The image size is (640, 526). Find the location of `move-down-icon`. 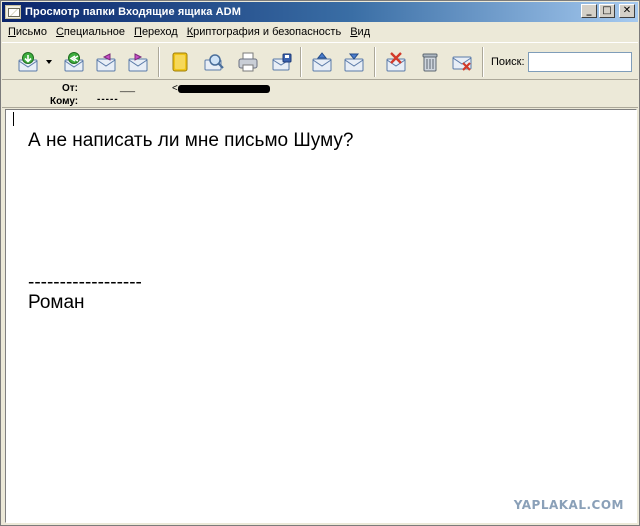

move-down-icon is located at coordinates (354, 62).